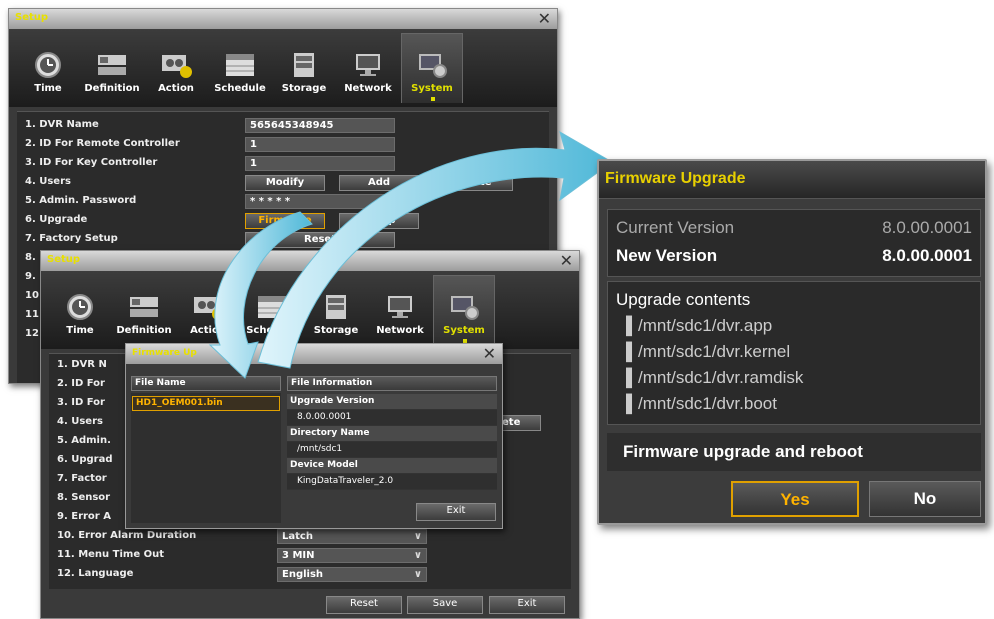 The width and height of the screenshot is (994, 619). What do you see at coordinates (364, 605) in the screenshot?
I see `reset-button: Reset` at bounding box center [364, 605].